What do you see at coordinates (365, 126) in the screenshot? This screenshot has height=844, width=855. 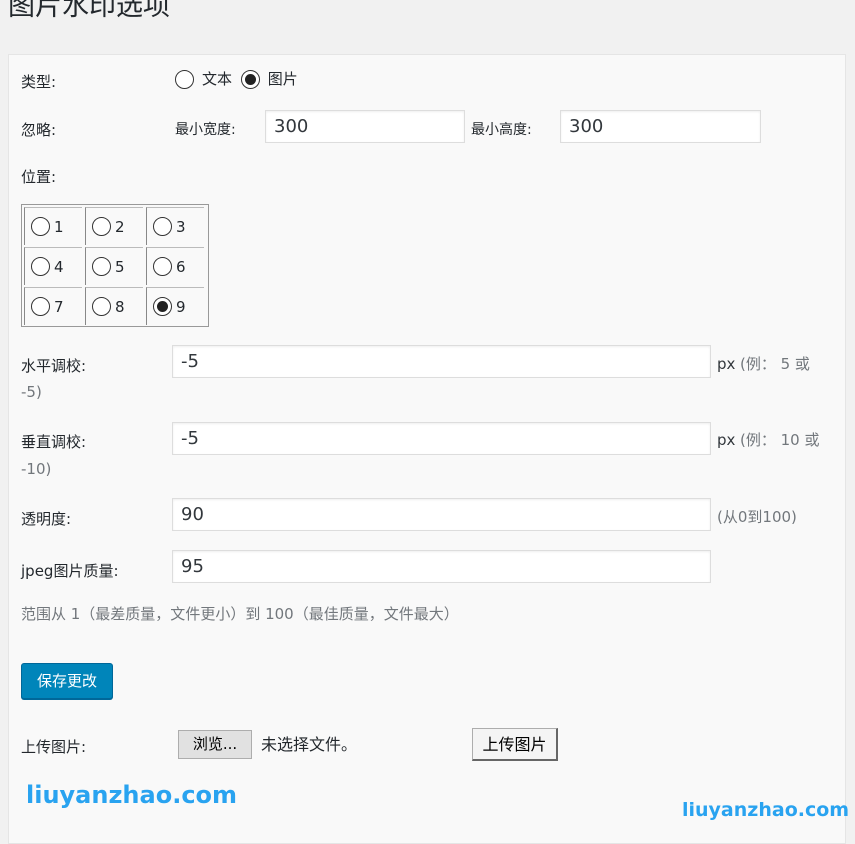 I see `min-width-input: 300` at bounding box center [365, 126].